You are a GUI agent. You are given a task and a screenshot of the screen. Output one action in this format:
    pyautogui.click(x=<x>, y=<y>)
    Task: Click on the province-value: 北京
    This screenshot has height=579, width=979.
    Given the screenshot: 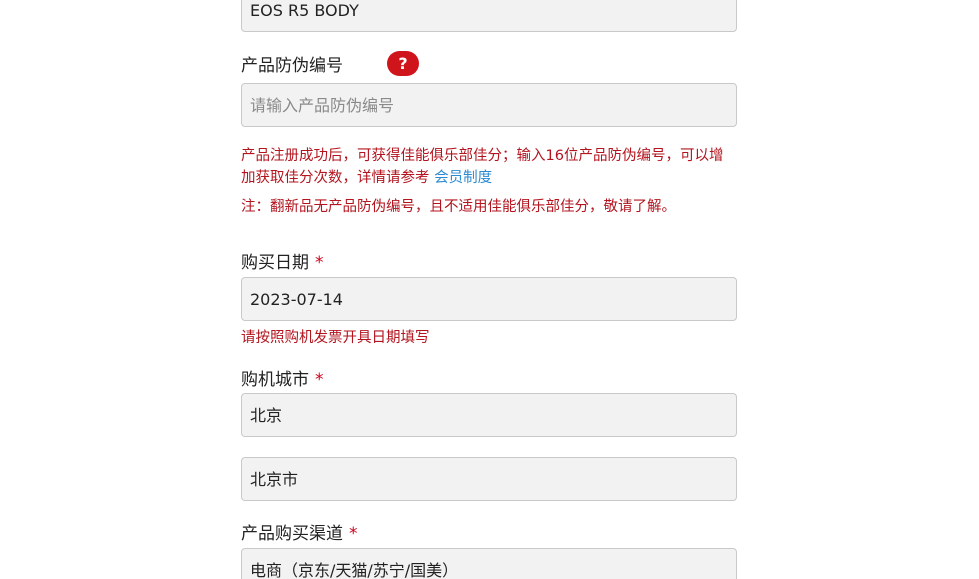 What is the action you would take?
    pyautogui.click(x=266, y=415)
    